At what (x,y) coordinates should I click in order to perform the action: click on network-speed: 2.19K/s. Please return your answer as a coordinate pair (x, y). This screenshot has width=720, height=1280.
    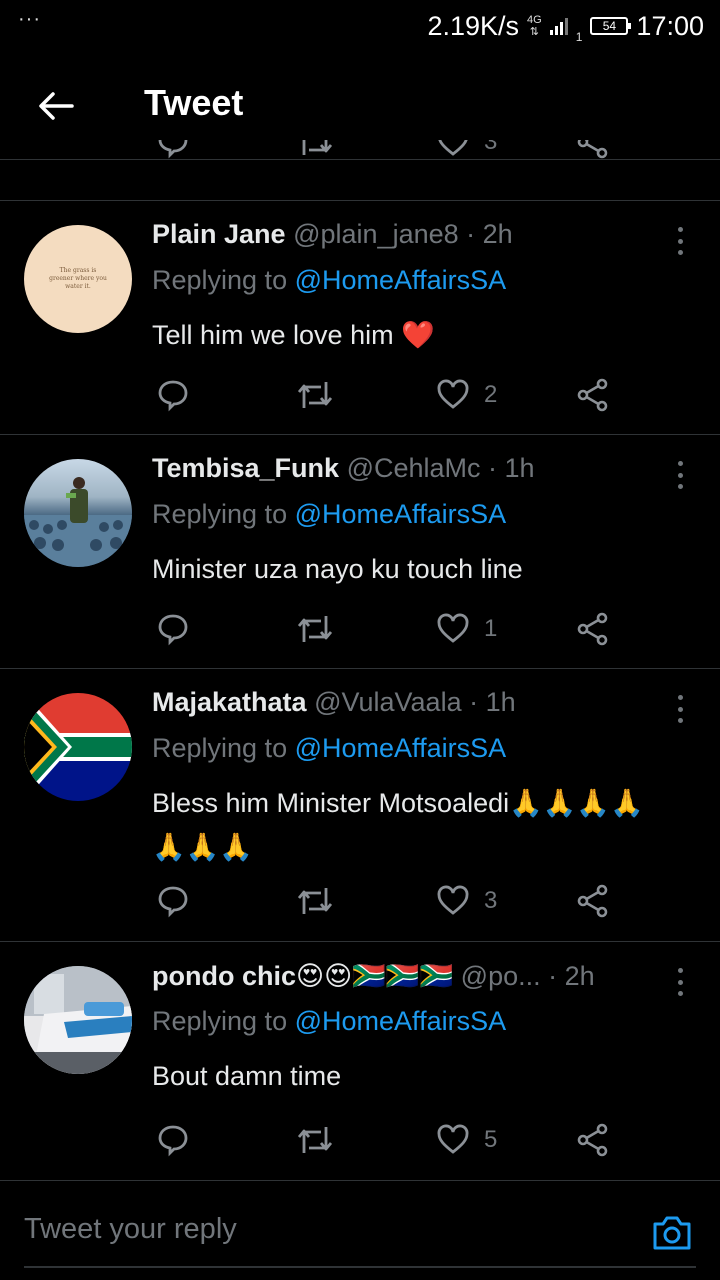
    Looking at the image, I should click on (473, 25).